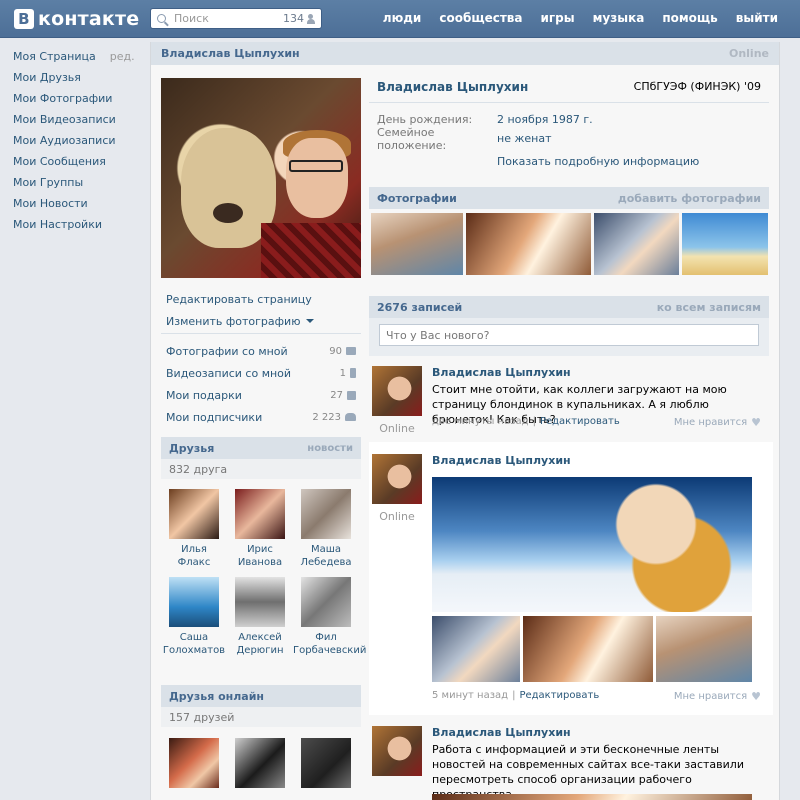 Image resolution: width=800 pixels, height=800 pixels. I want to click on counter-gifts: Мои подарки 27, so click(261, 395).